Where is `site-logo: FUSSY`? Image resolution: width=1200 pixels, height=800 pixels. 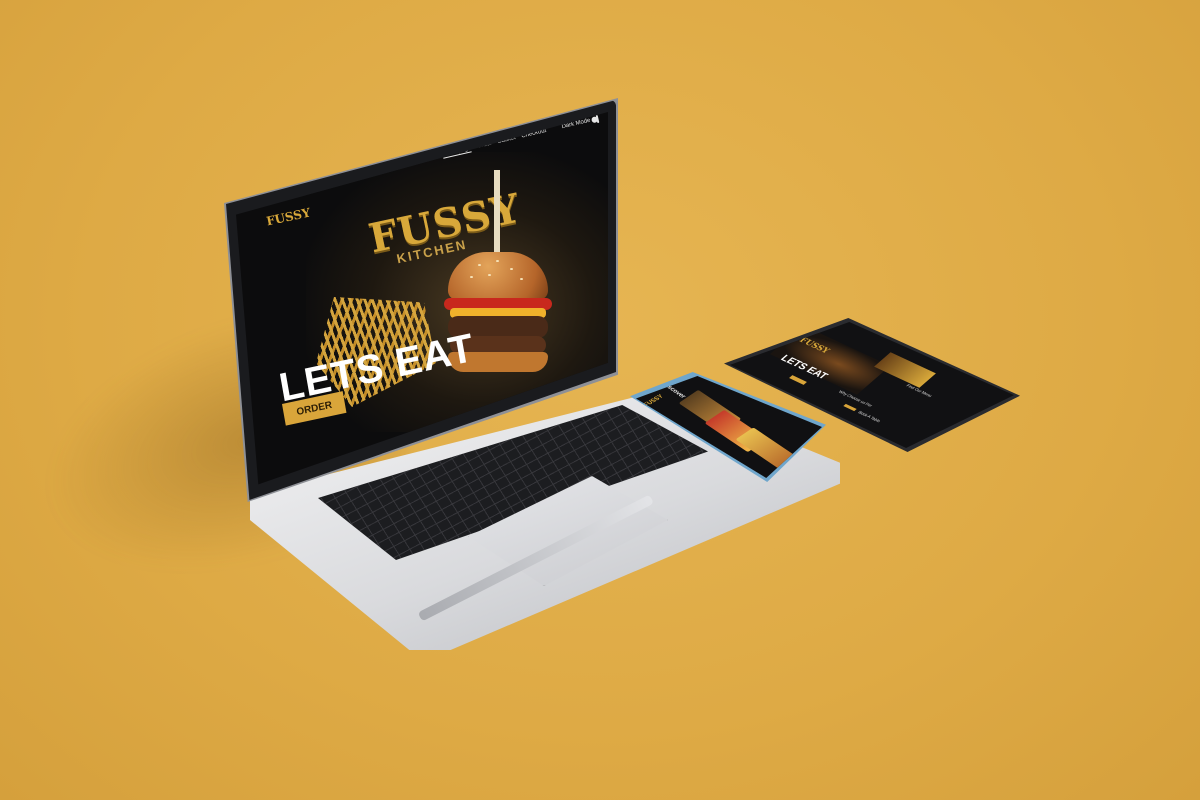 site-logo: FUSSY is located at coordinates (288, 217).